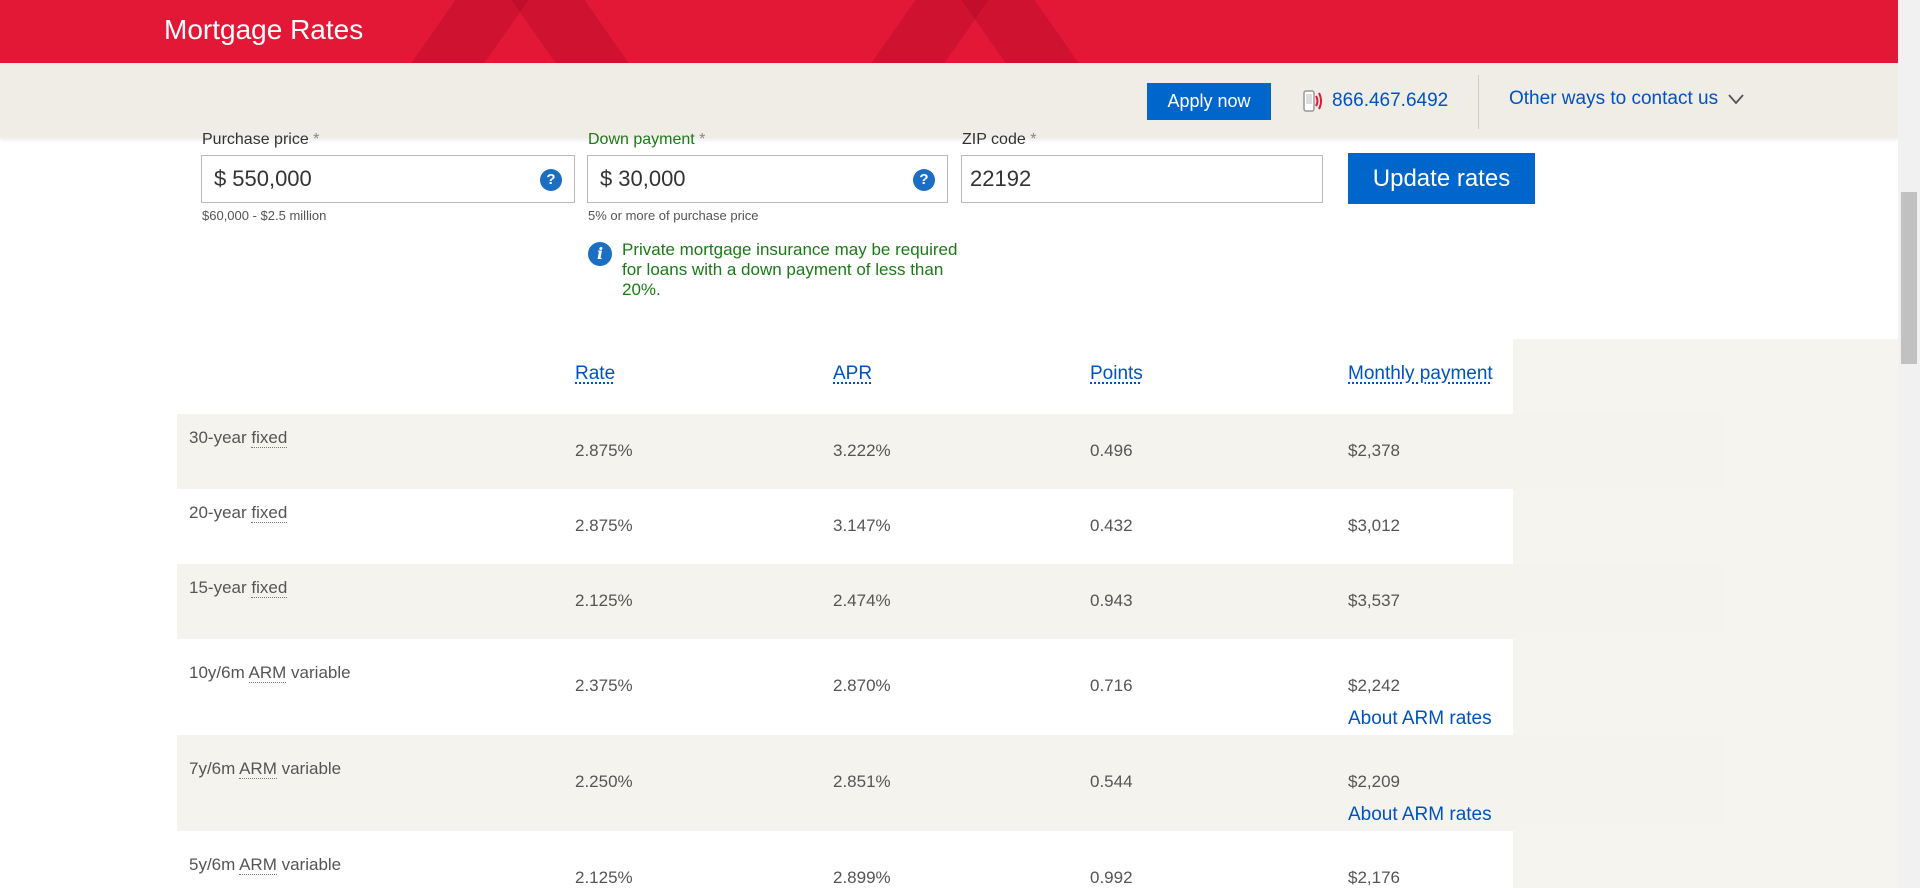 Image resolution: width=1920 pixels, height=888 pixels. What do you see at coordinates (1111, 450) in the screenshot?
I see `points-value: 0.496` at bounding box center [1111, 450].